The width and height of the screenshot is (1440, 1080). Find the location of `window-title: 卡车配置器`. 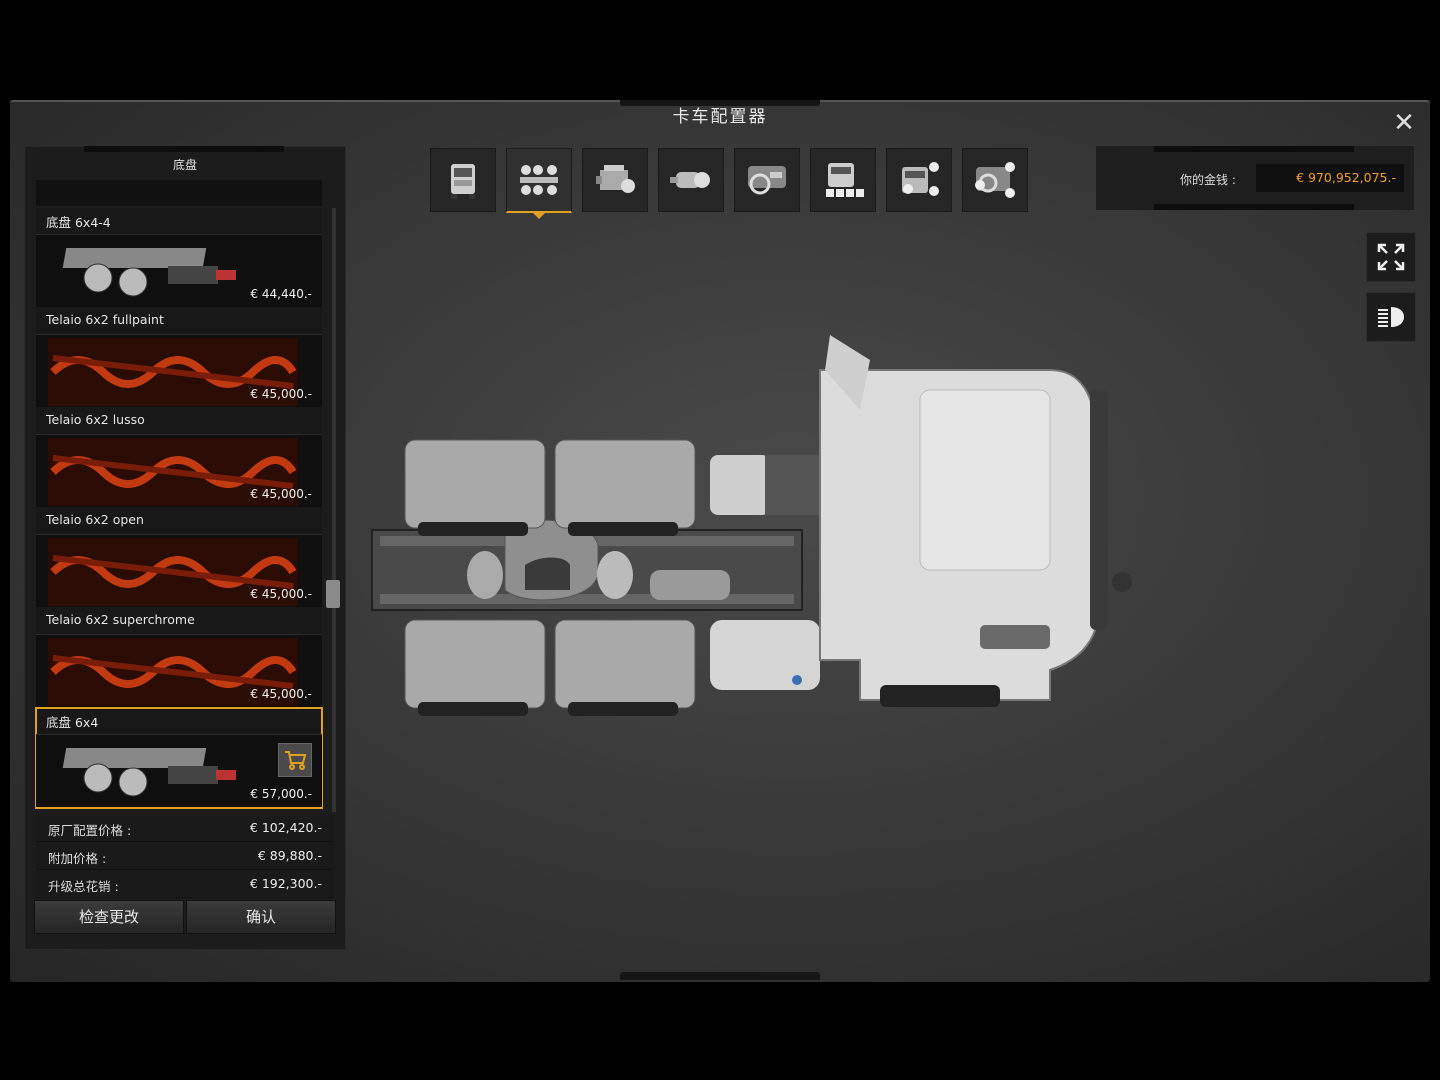

window-title: 卡车配置器 is located at coordinates (720, 117).